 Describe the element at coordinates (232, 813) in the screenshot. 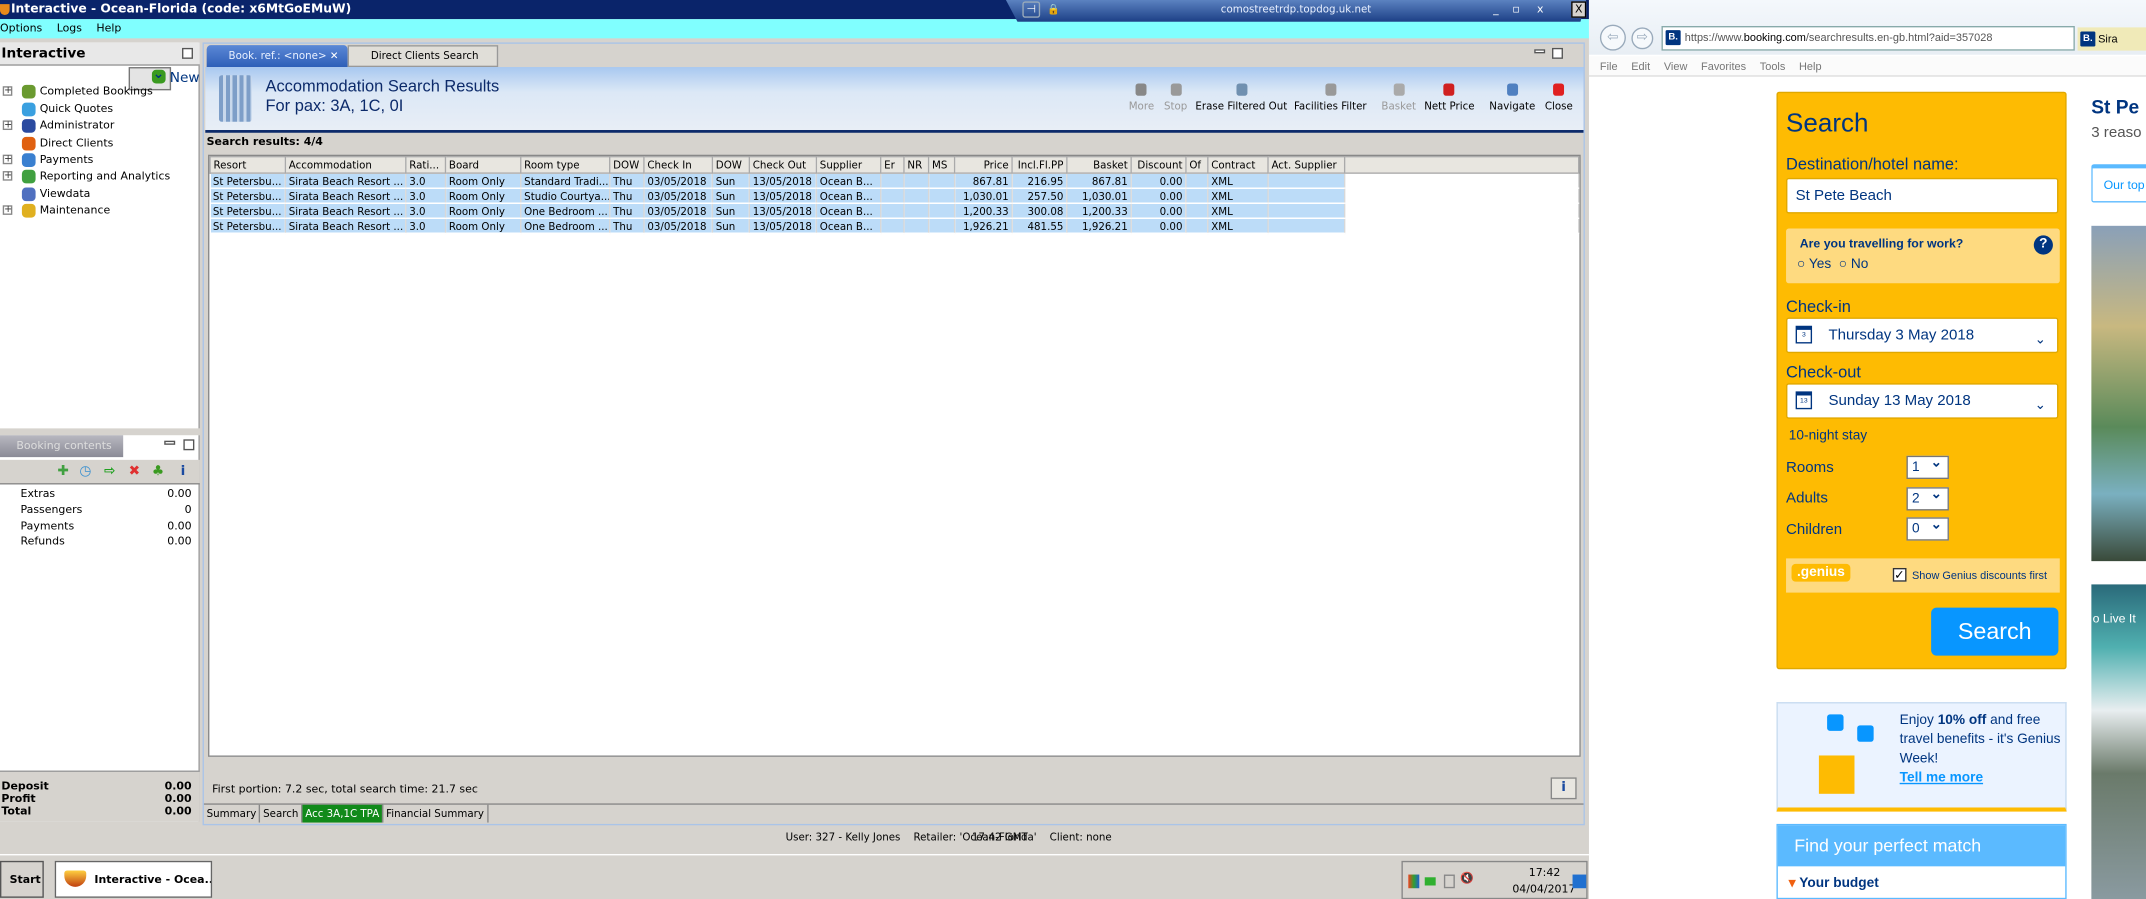

I see `bottom-tab-summary: Summary` at that location.